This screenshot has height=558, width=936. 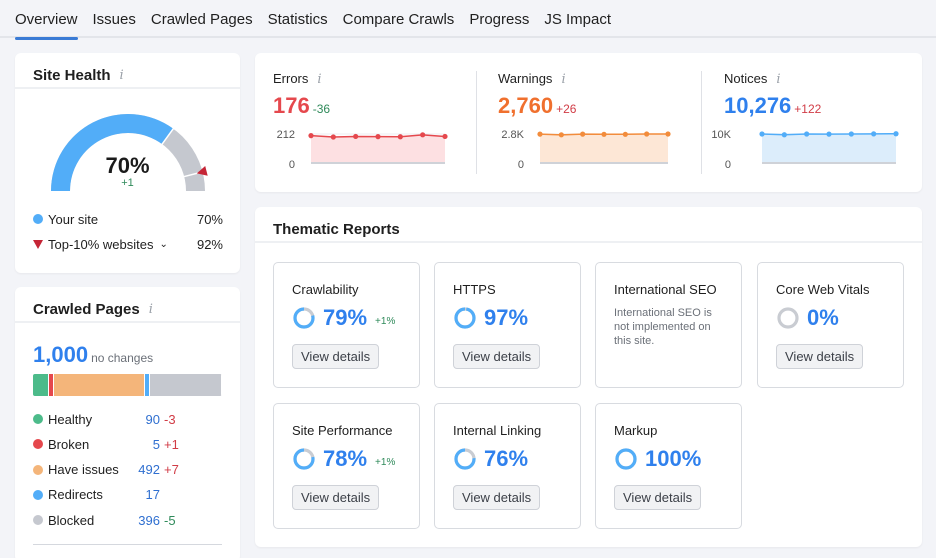 What do you see at coordinates (772, 106) in the screenshot?
I see `metric-value: 10,276 +122` at bounding box center [772, 106].